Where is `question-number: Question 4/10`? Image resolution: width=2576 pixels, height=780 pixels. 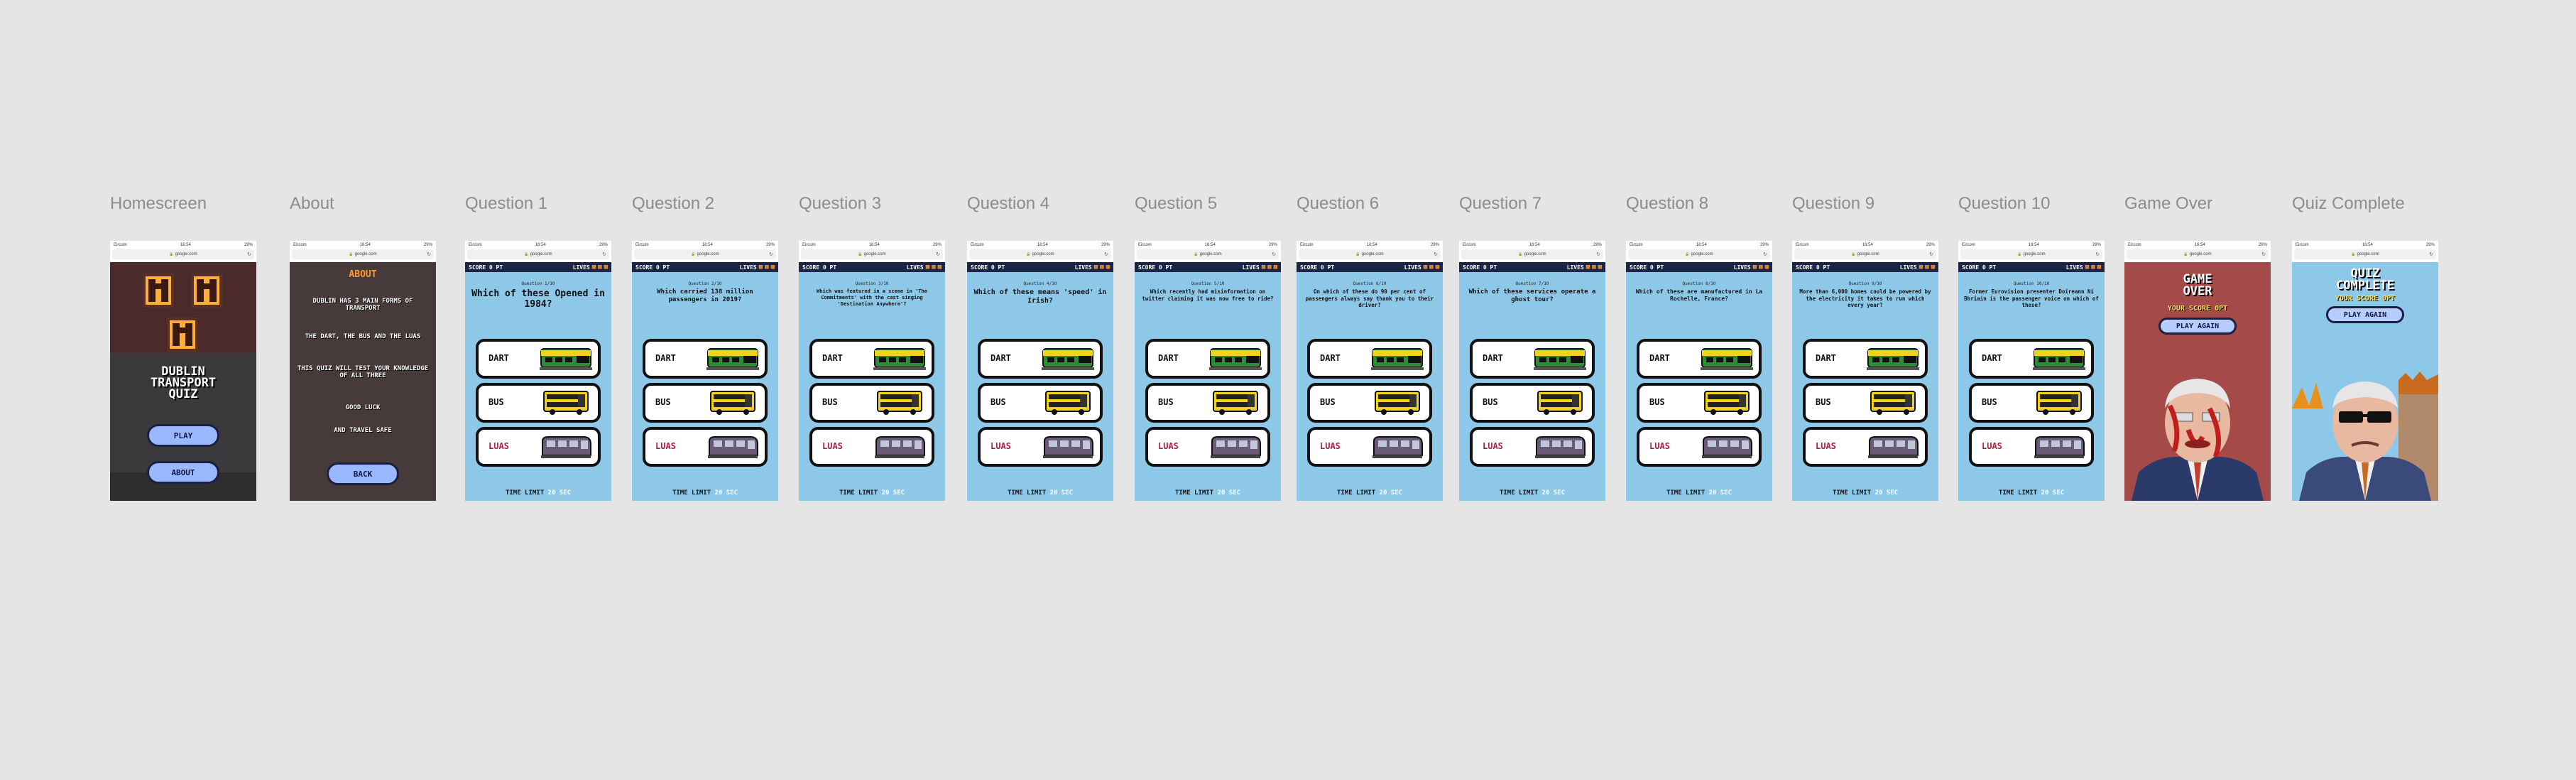 question-number: Question 4/10 is located at coordinates (1040, 283).